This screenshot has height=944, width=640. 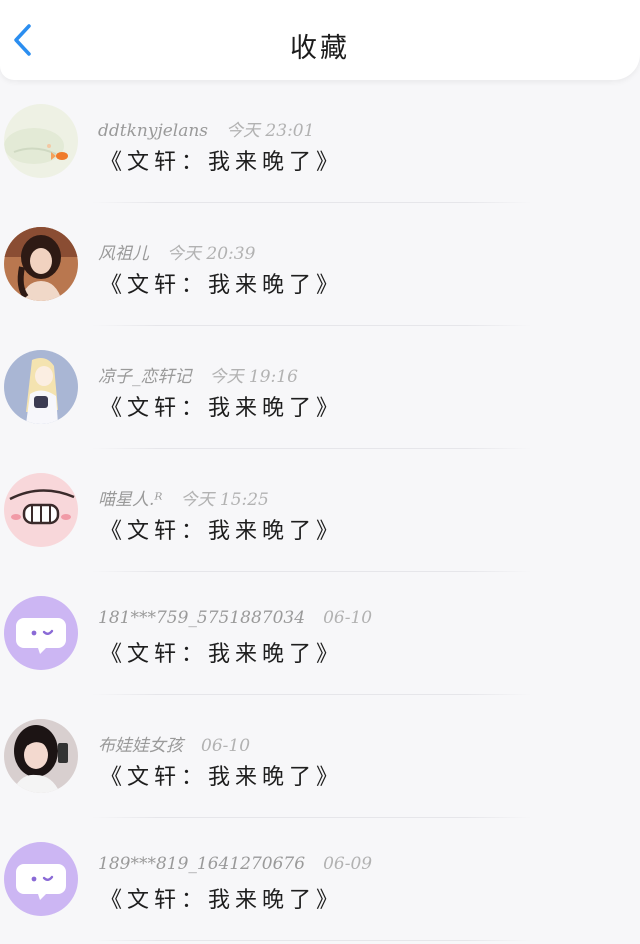 I want to click on item-meta: 189***819_1641270676 06-09, so click(x=235, y=864).